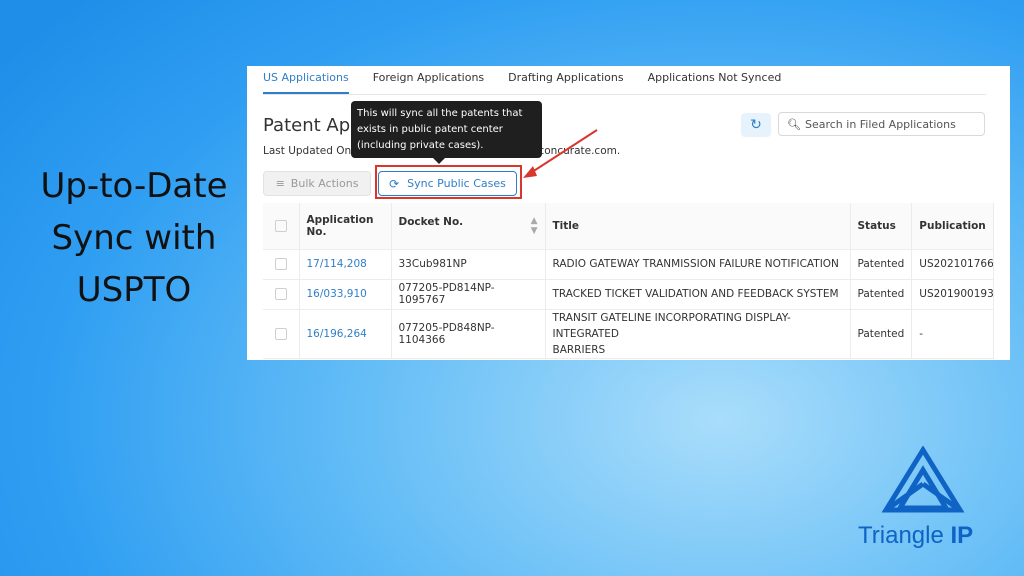 This screenshot has height=576, width=1024. I want to click on header-title: Title, so click(698, 226).